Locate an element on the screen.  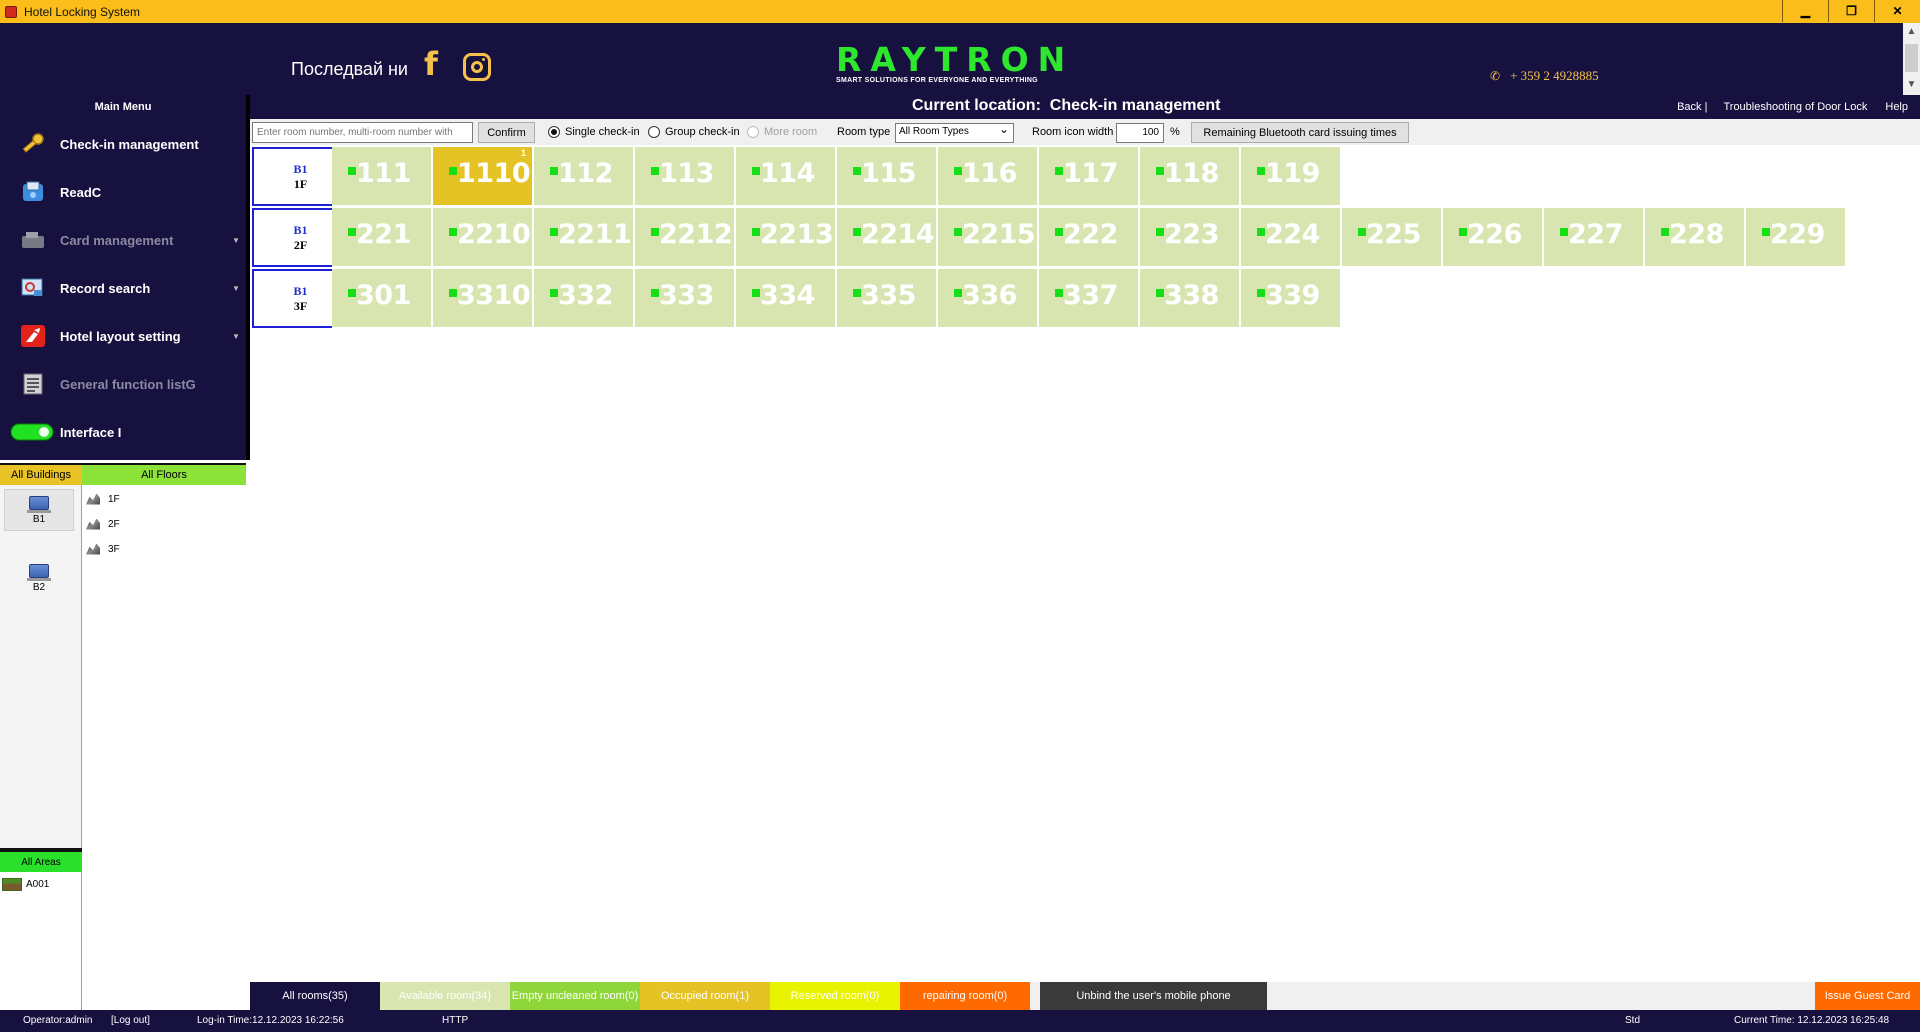
room-tile: 227 is located at coordinates (1594, 237).